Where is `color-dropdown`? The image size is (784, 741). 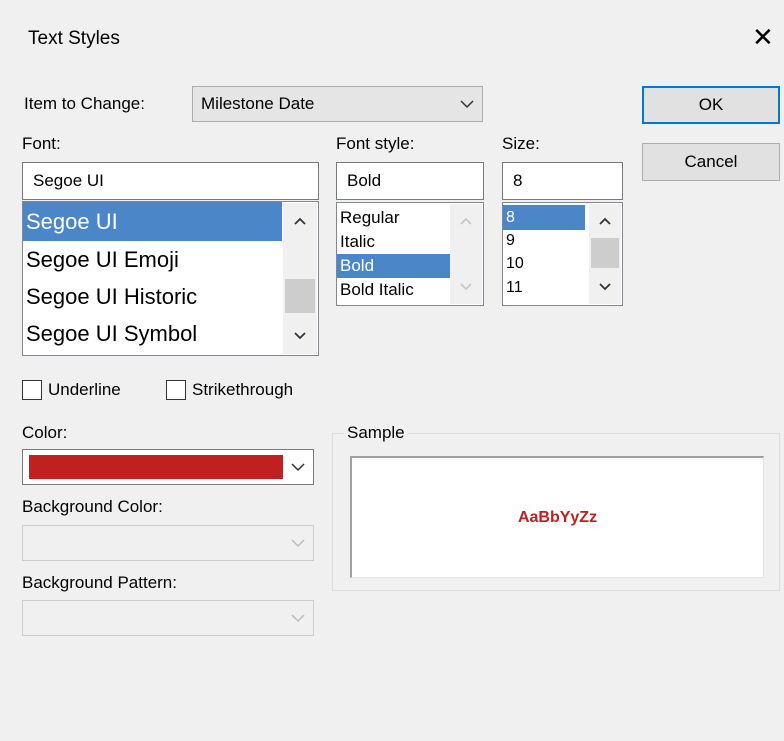
color-dropdown is located at coordinates (168, 467).